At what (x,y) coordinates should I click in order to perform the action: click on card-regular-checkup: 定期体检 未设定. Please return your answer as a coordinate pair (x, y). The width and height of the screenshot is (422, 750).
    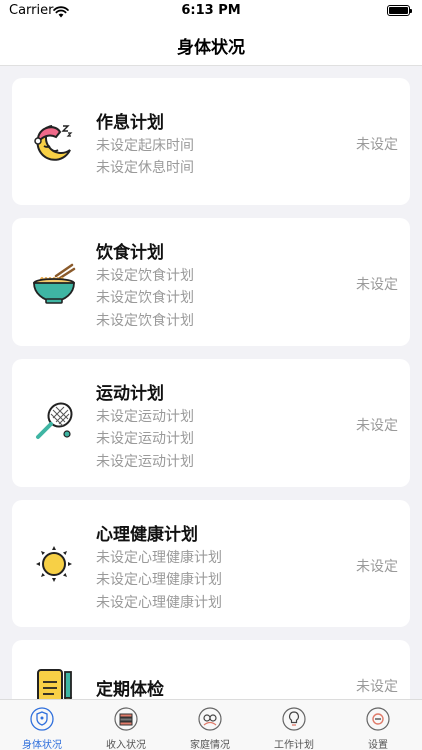
    Looking at the image, I should click on (211, 669).